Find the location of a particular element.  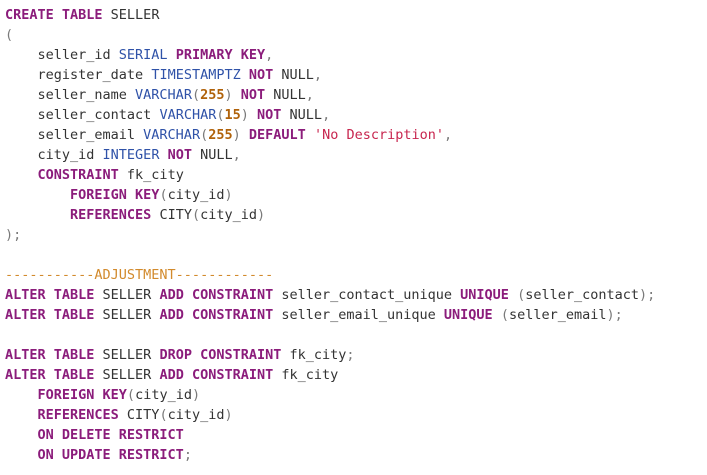

code-token: ; is located at coordinates (350, 355).